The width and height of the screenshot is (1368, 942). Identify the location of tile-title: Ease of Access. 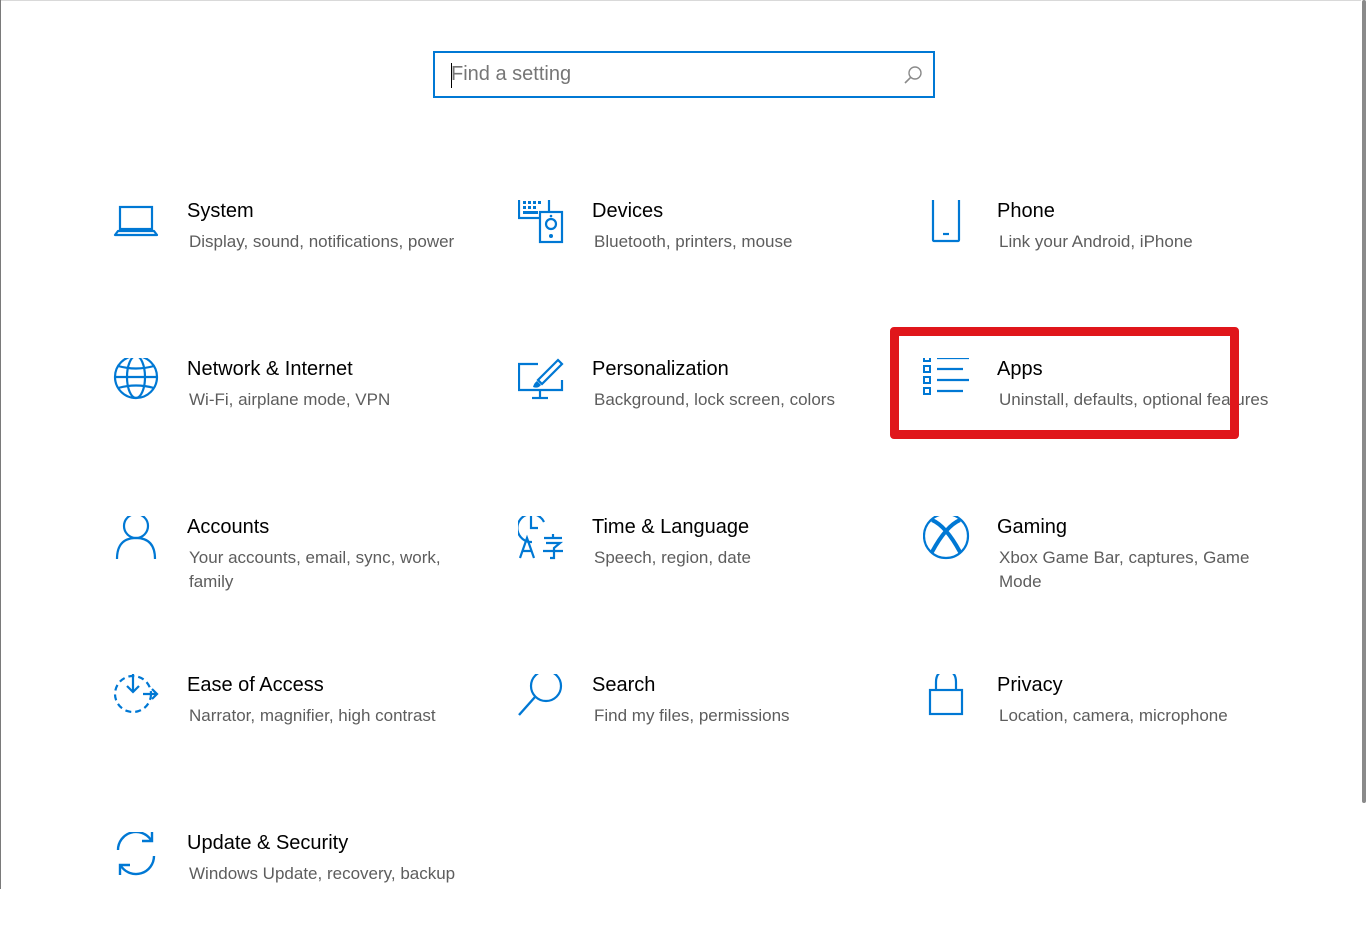
(255, 685).